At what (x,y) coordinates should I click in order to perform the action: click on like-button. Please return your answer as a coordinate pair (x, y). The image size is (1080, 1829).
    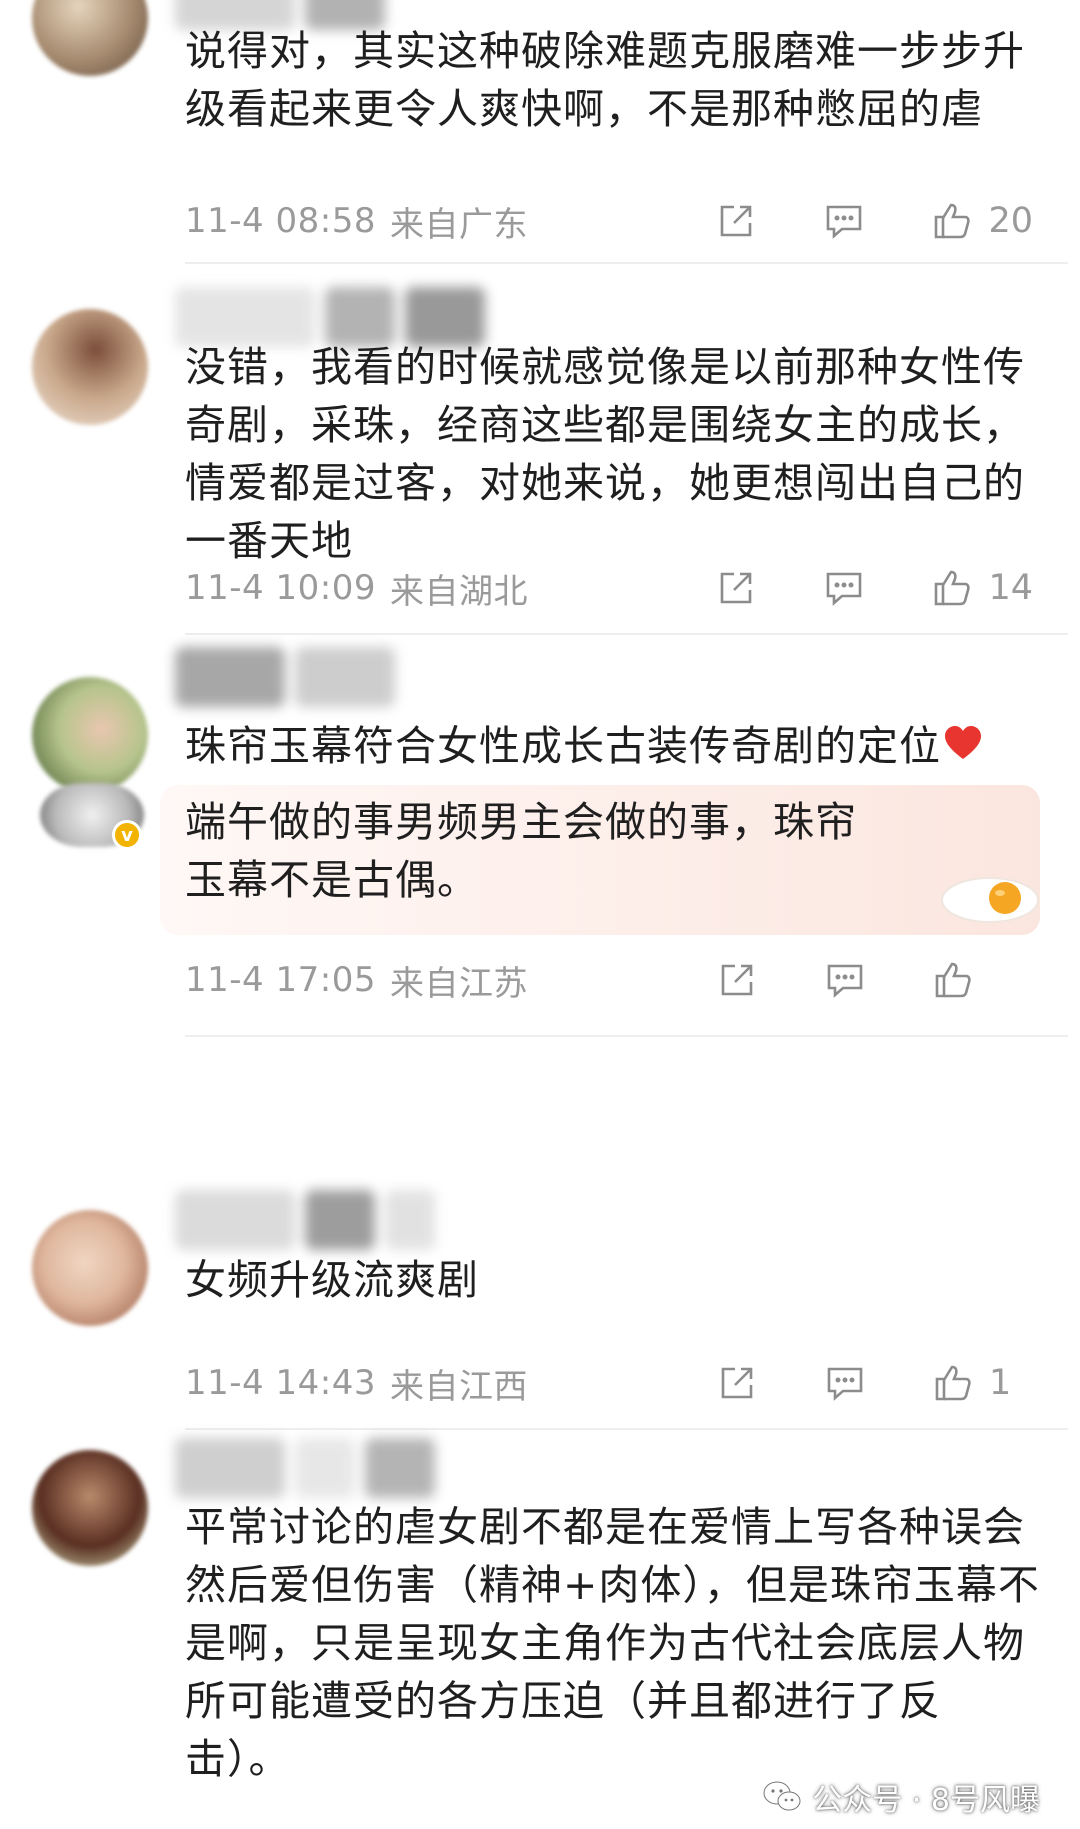
    Looking at the image, I should click on (982, 980).